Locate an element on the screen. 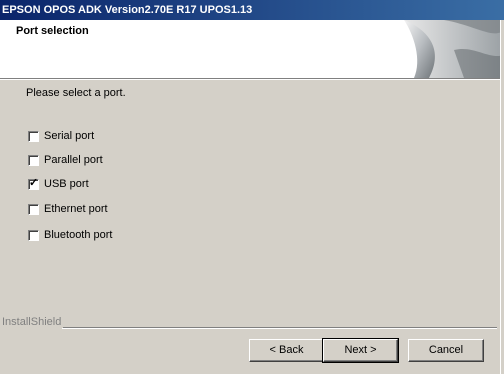 The image size is (504, 374). installshield-divider is located at coordinates (248, 325).